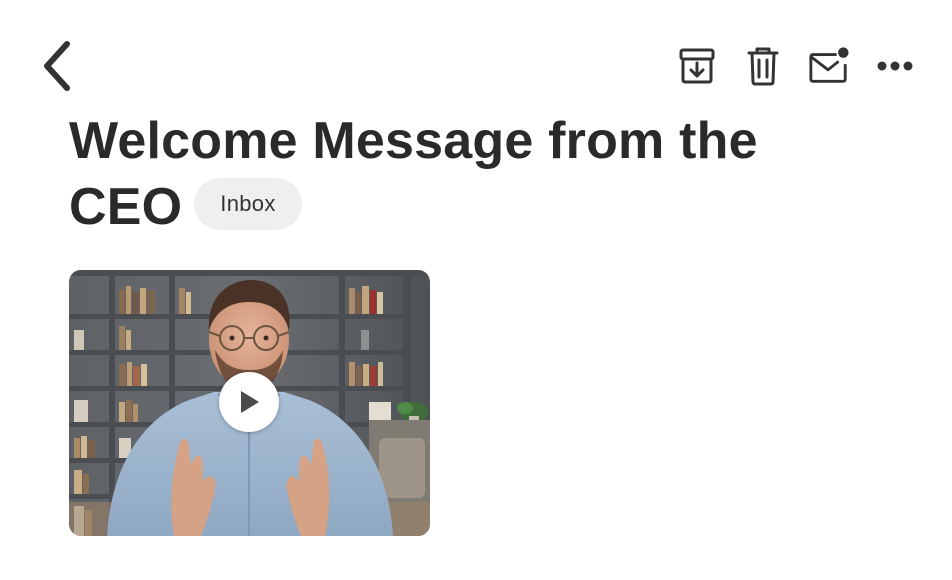  I want to click on trash-icon, so click(763, 66).